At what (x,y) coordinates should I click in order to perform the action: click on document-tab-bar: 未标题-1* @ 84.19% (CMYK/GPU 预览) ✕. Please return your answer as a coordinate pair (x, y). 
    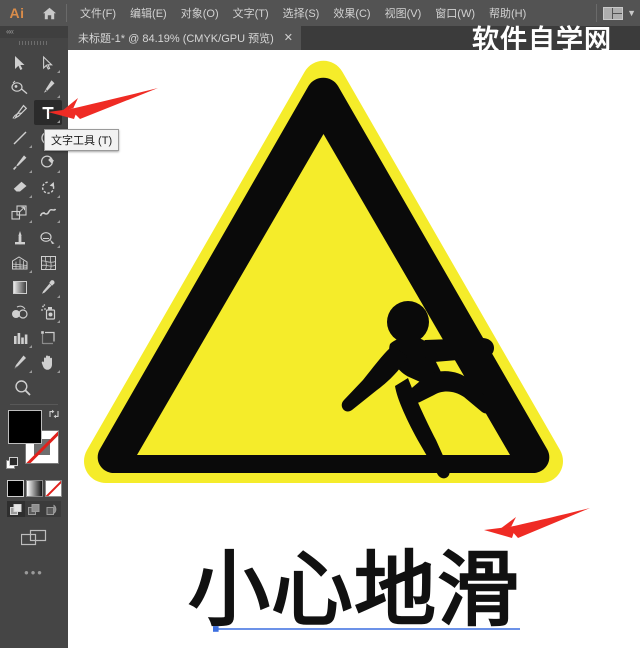
    Looking at the image, I should click on (354, 38).